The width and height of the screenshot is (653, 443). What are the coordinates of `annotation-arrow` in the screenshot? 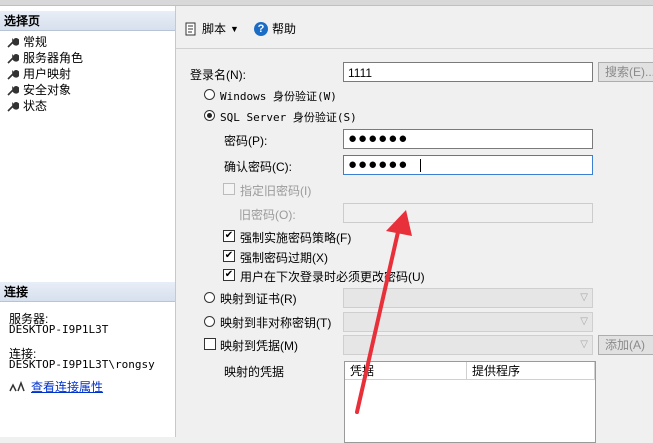 It's located at (383, 312).